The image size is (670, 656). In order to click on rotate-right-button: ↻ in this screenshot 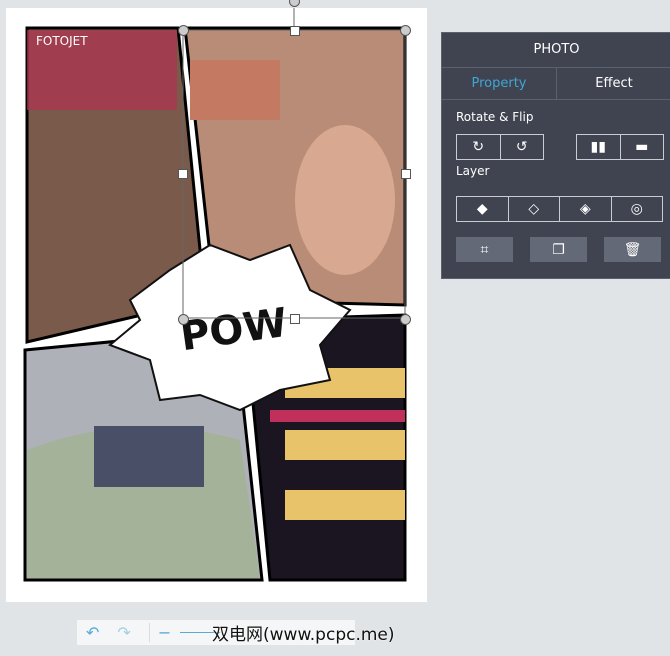, I will do `click(479, 147)`.